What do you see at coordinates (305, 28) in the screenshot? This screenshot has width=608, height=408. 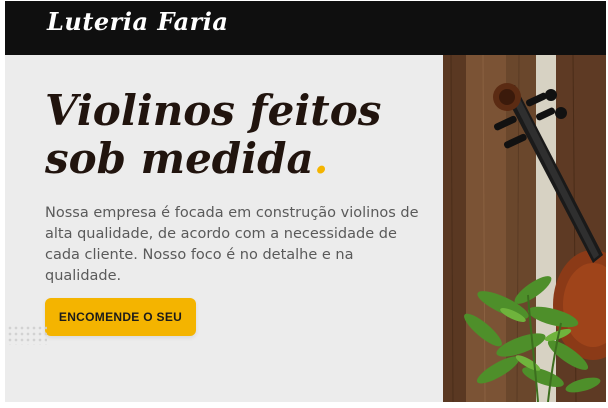 I see `top-bar: Luteria Faria` at bounding box center [305, 28].